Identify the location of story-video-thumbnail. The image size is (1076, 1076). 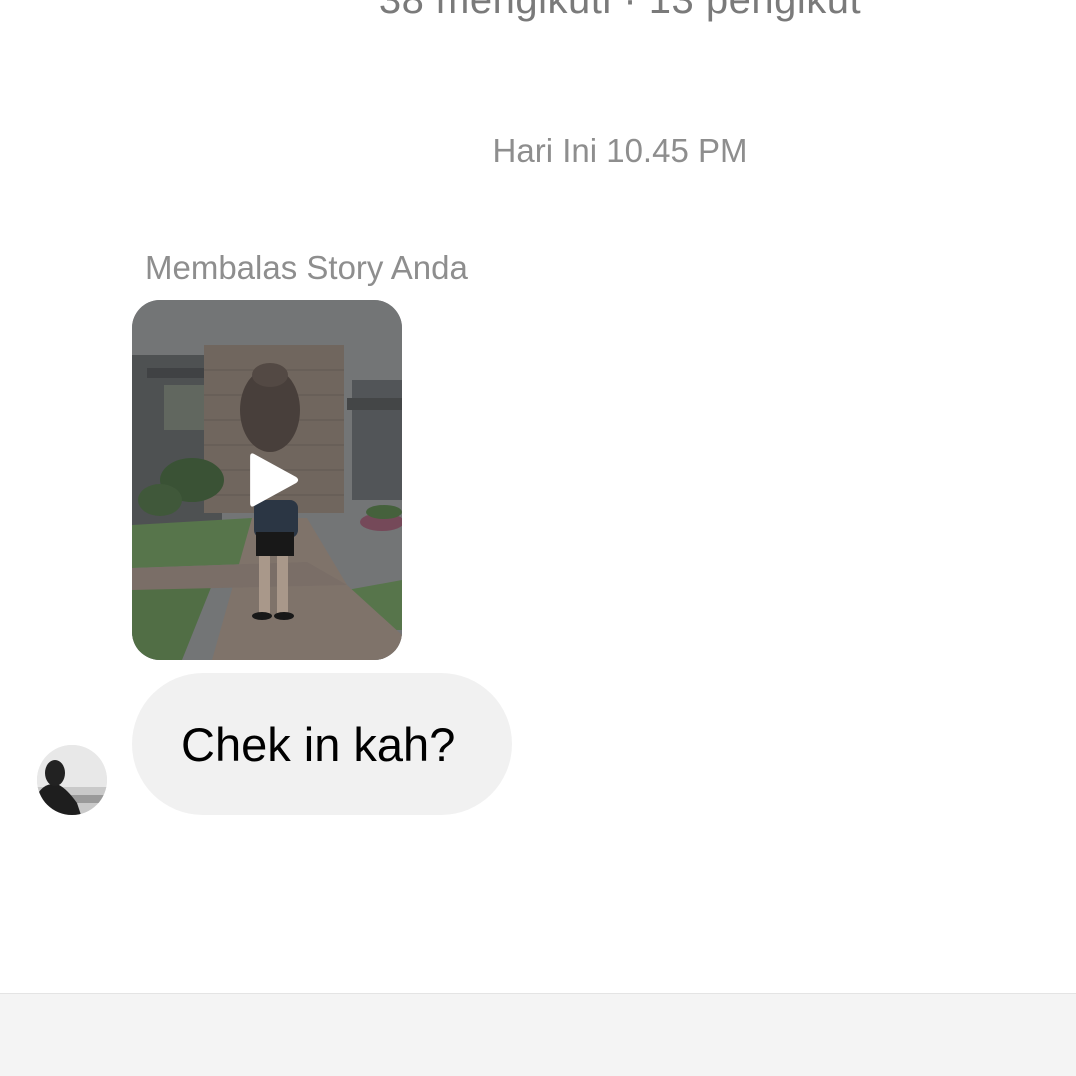
(267, 480).